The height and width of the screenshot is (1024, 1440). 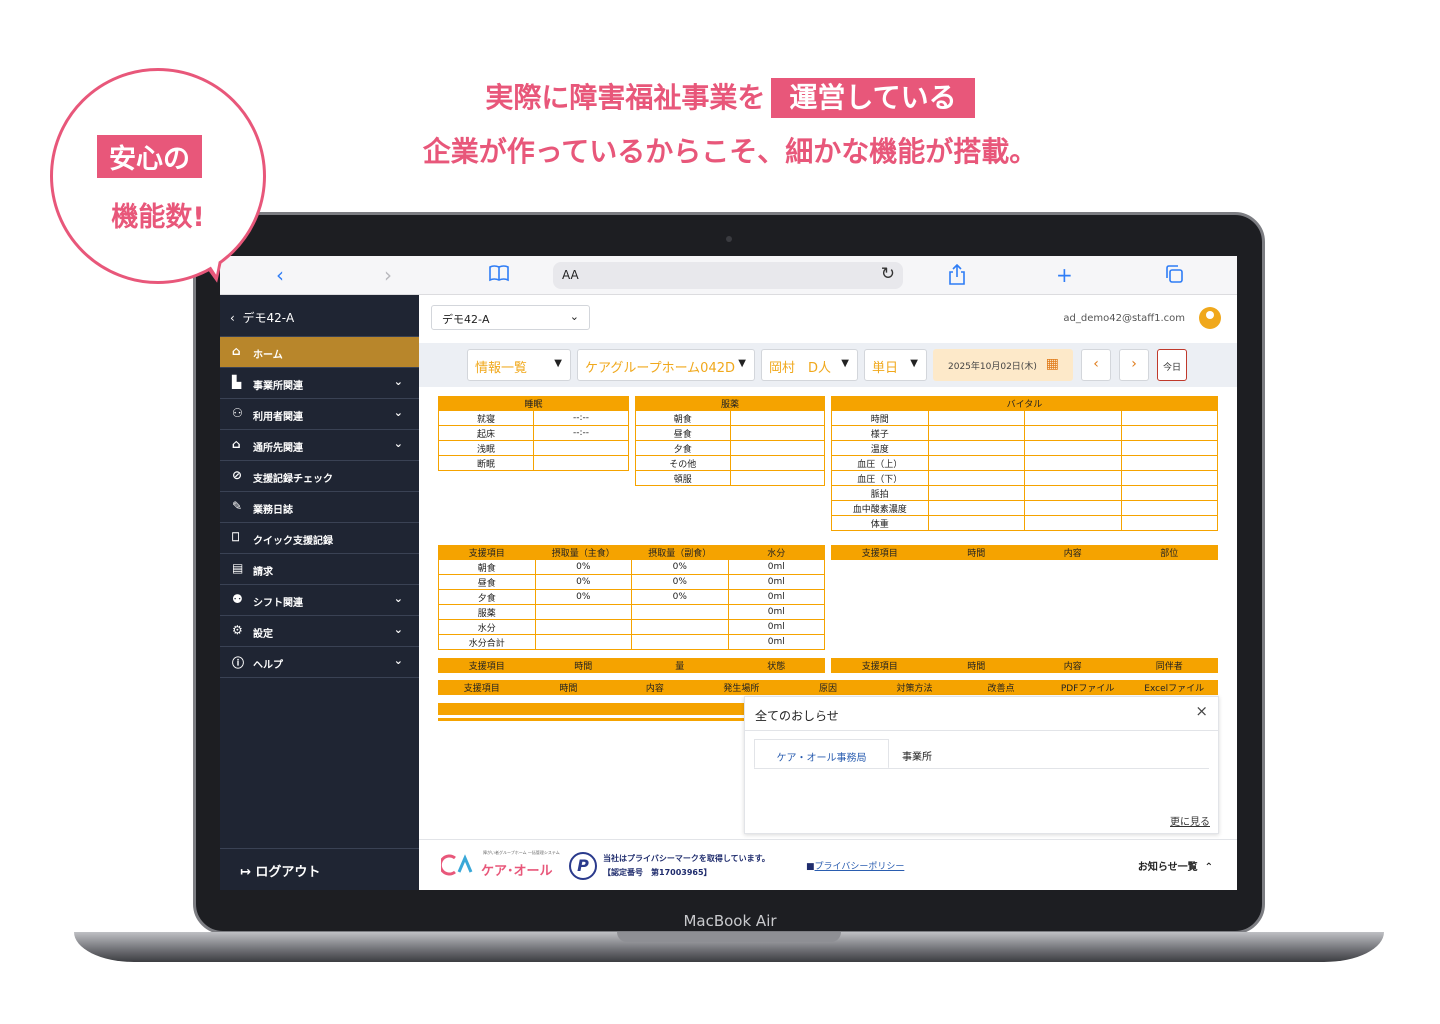 I want to click on feature-bubble: 安心の 機能数!, so click(x=158, y=176).